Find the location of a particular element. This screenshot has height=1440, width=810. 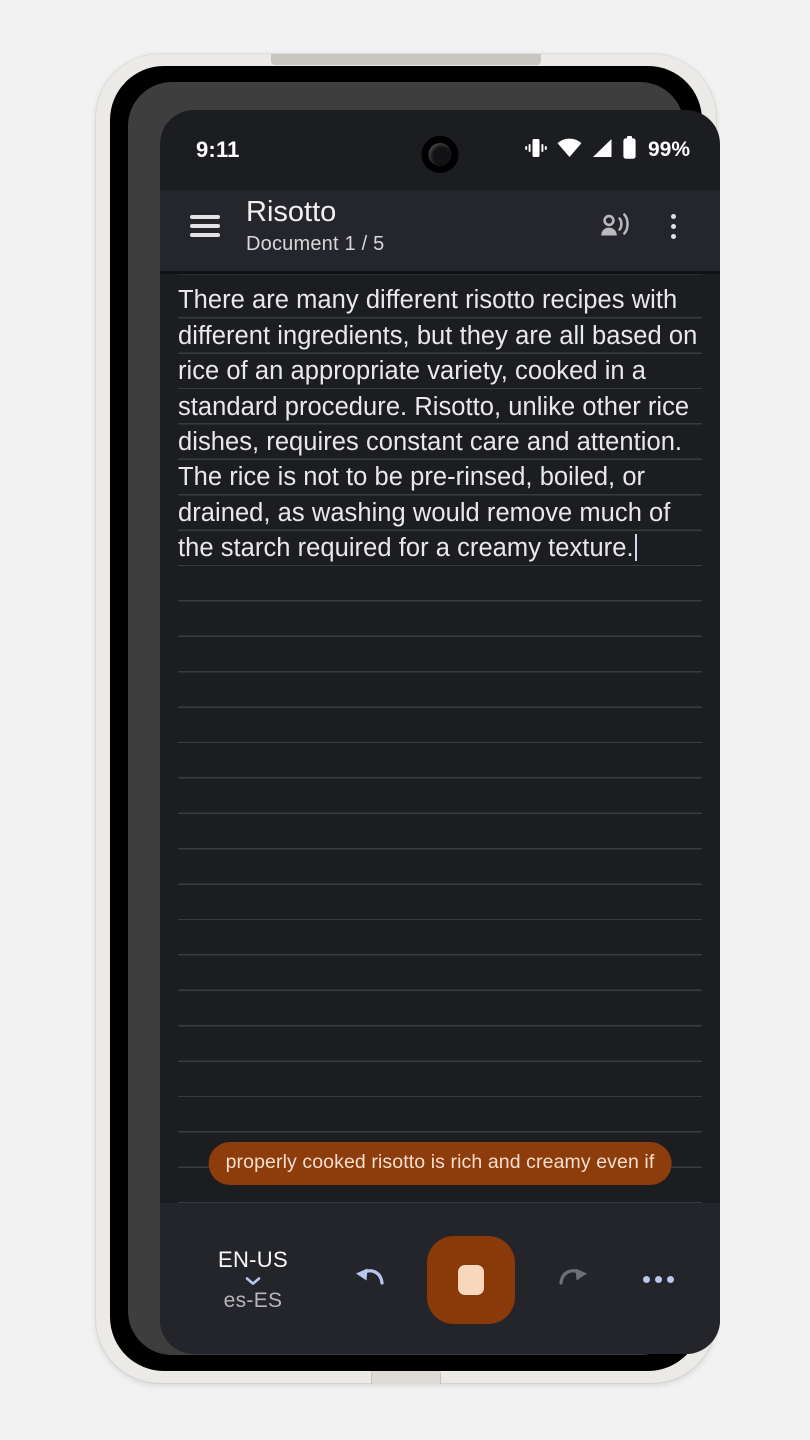

chevron-down-icon is located at coordinates (253, 1281).